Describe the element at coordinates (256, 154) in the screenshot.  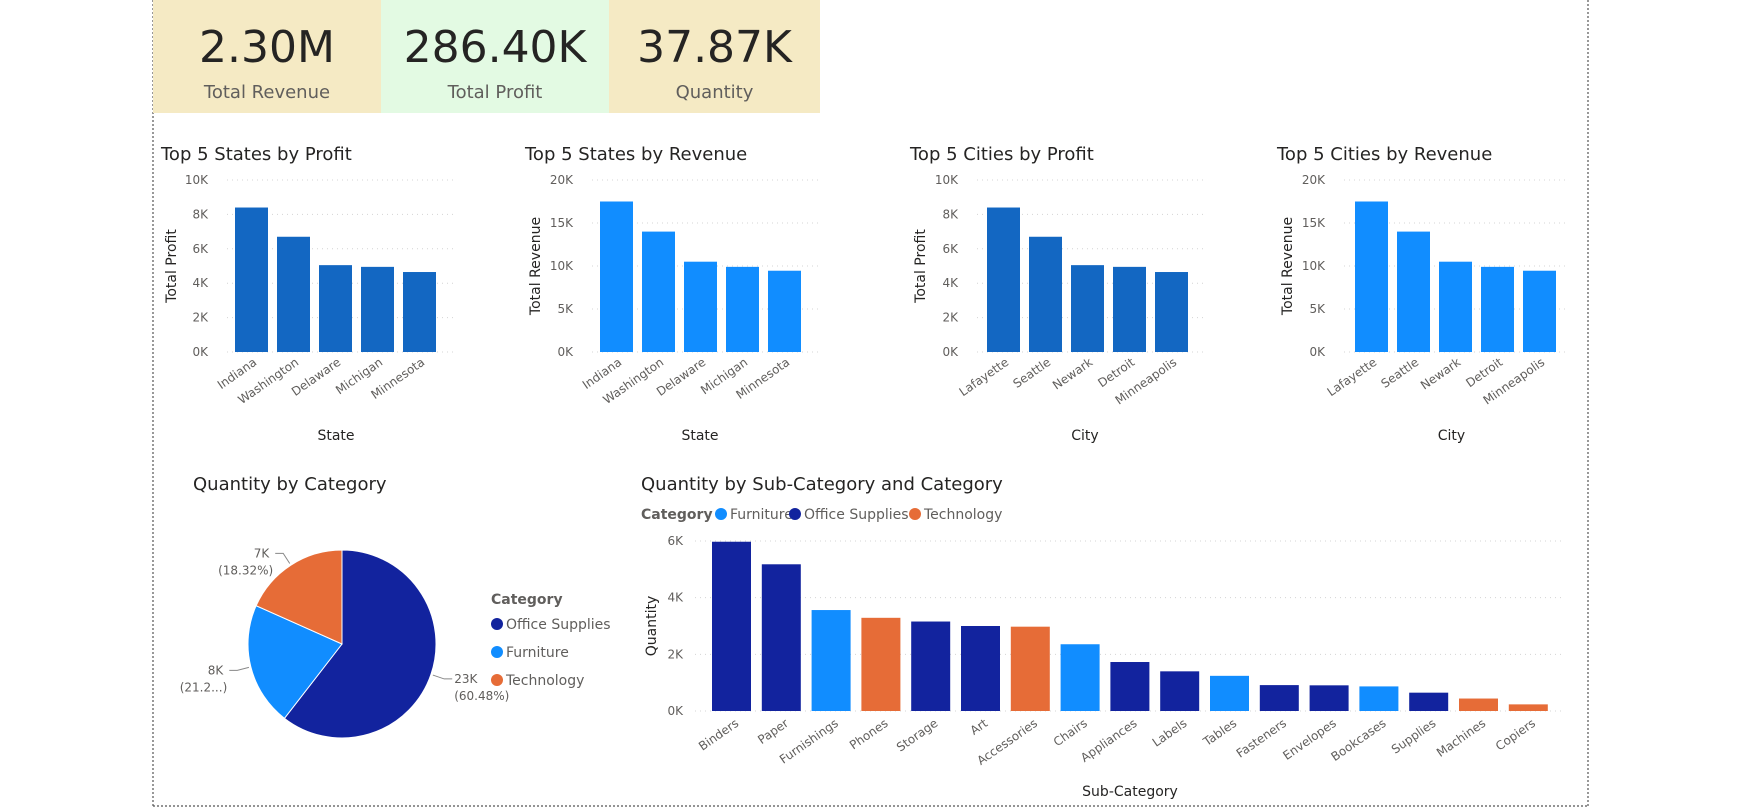
I see `states-profit-title: Top 5 States by Profit` at that location.